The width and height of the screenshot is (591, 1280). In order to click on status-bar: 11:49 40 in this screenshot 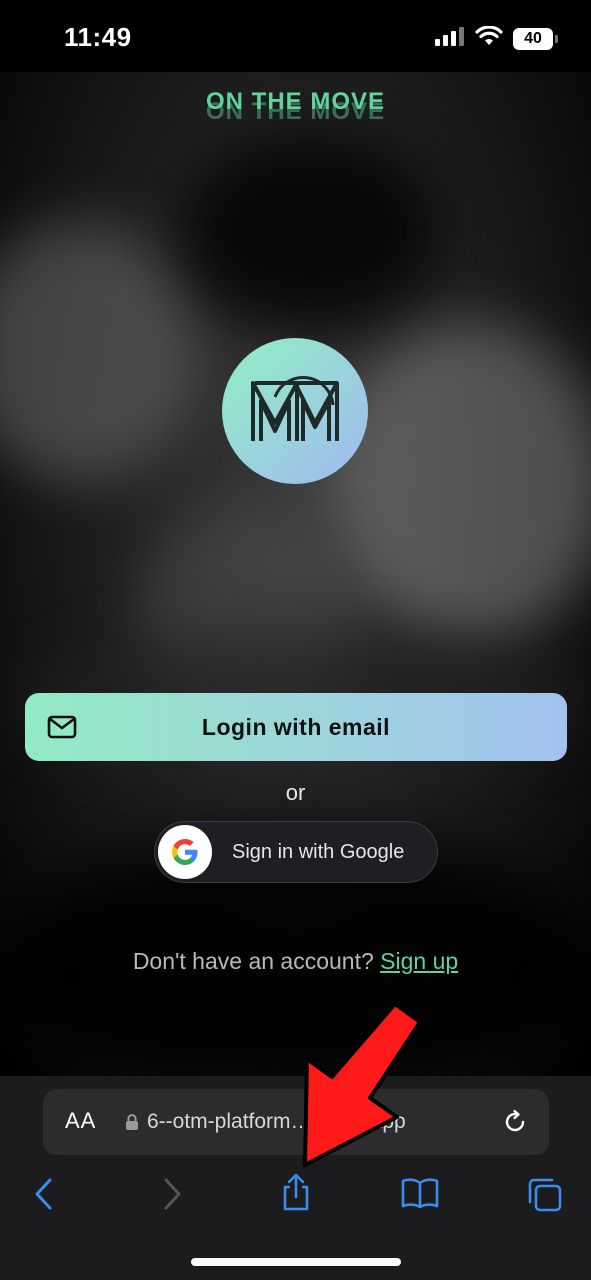, I will do `click(295, 36)`.